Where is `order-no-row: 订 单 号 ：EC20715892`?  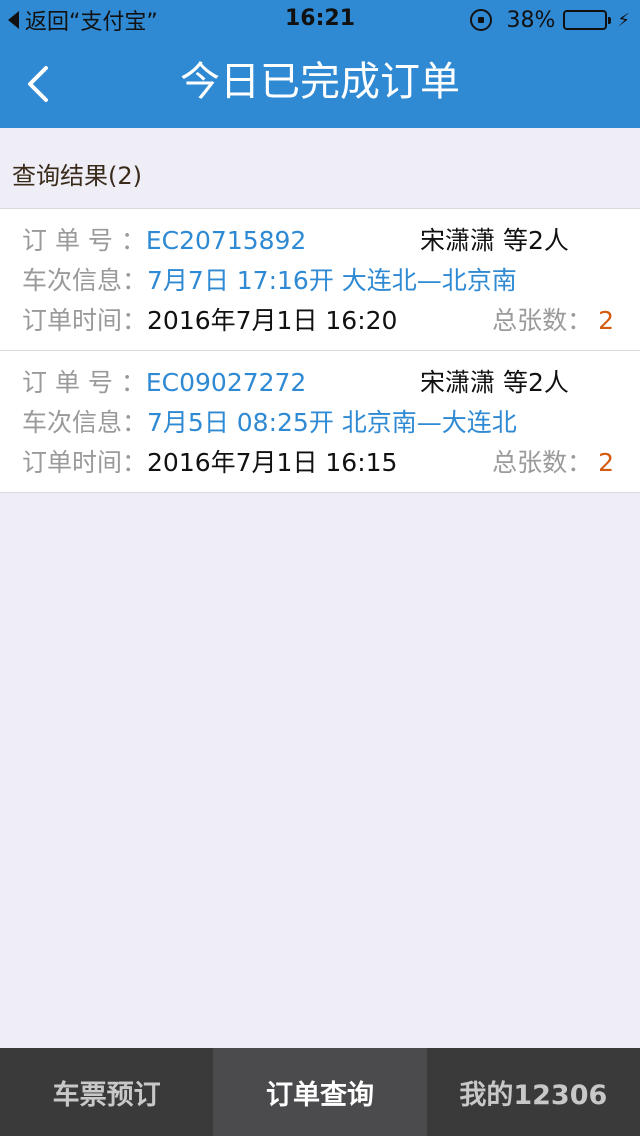
order-no-row: 订 单 号 ：EC20715892 is located at coordinates (164, 241).